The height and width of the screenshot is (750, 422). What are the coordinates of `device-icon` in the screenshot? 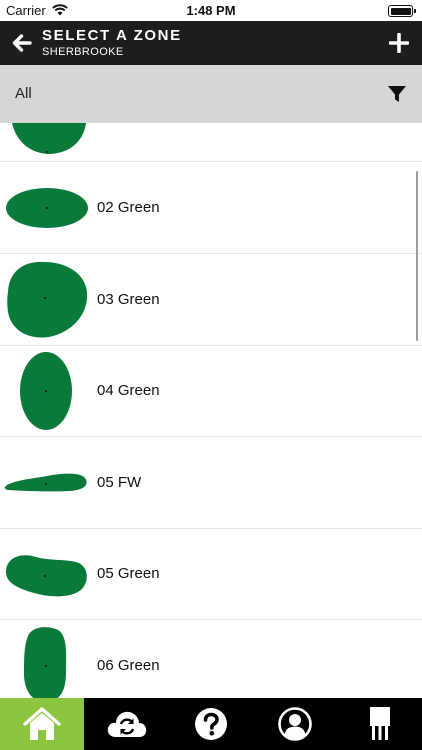 It's located at (379, 723).